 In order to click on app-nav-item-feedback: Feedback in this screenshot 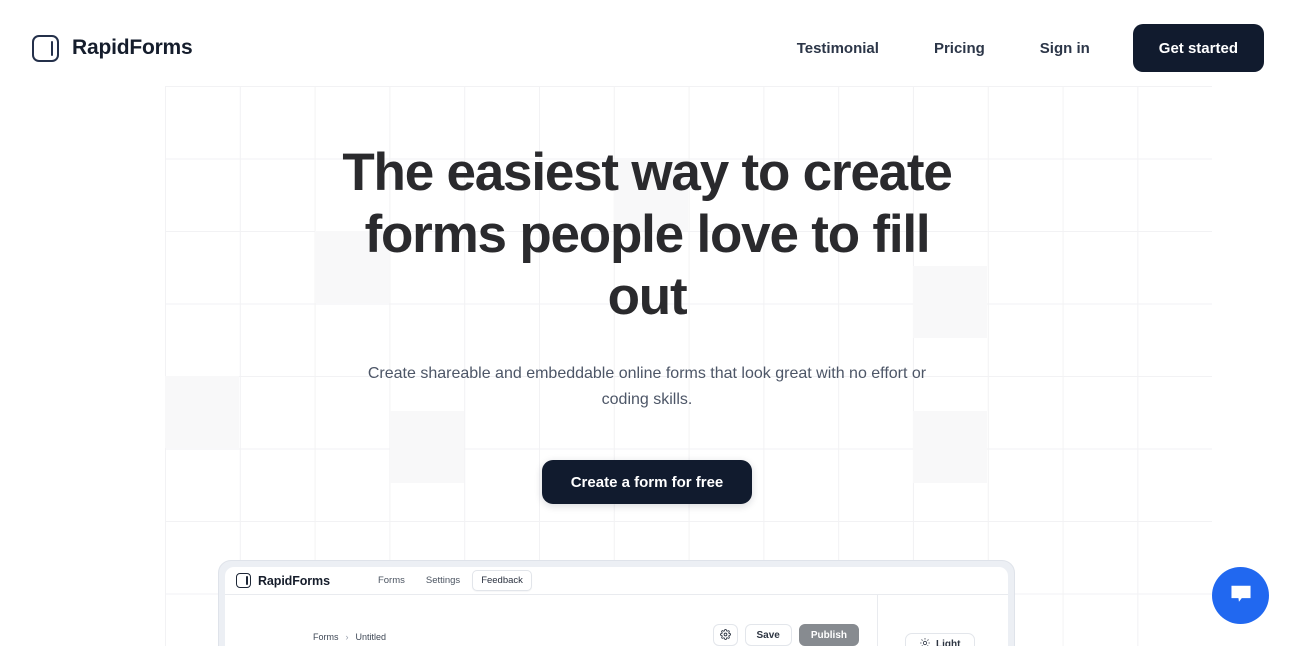, I will do `click(502, 580)`.